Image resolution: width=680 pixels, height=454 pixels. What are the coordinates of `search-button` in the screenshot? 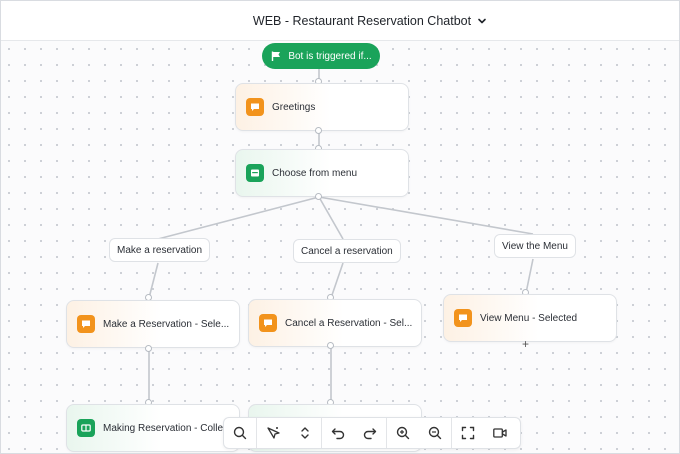 It's located at (240, 433).